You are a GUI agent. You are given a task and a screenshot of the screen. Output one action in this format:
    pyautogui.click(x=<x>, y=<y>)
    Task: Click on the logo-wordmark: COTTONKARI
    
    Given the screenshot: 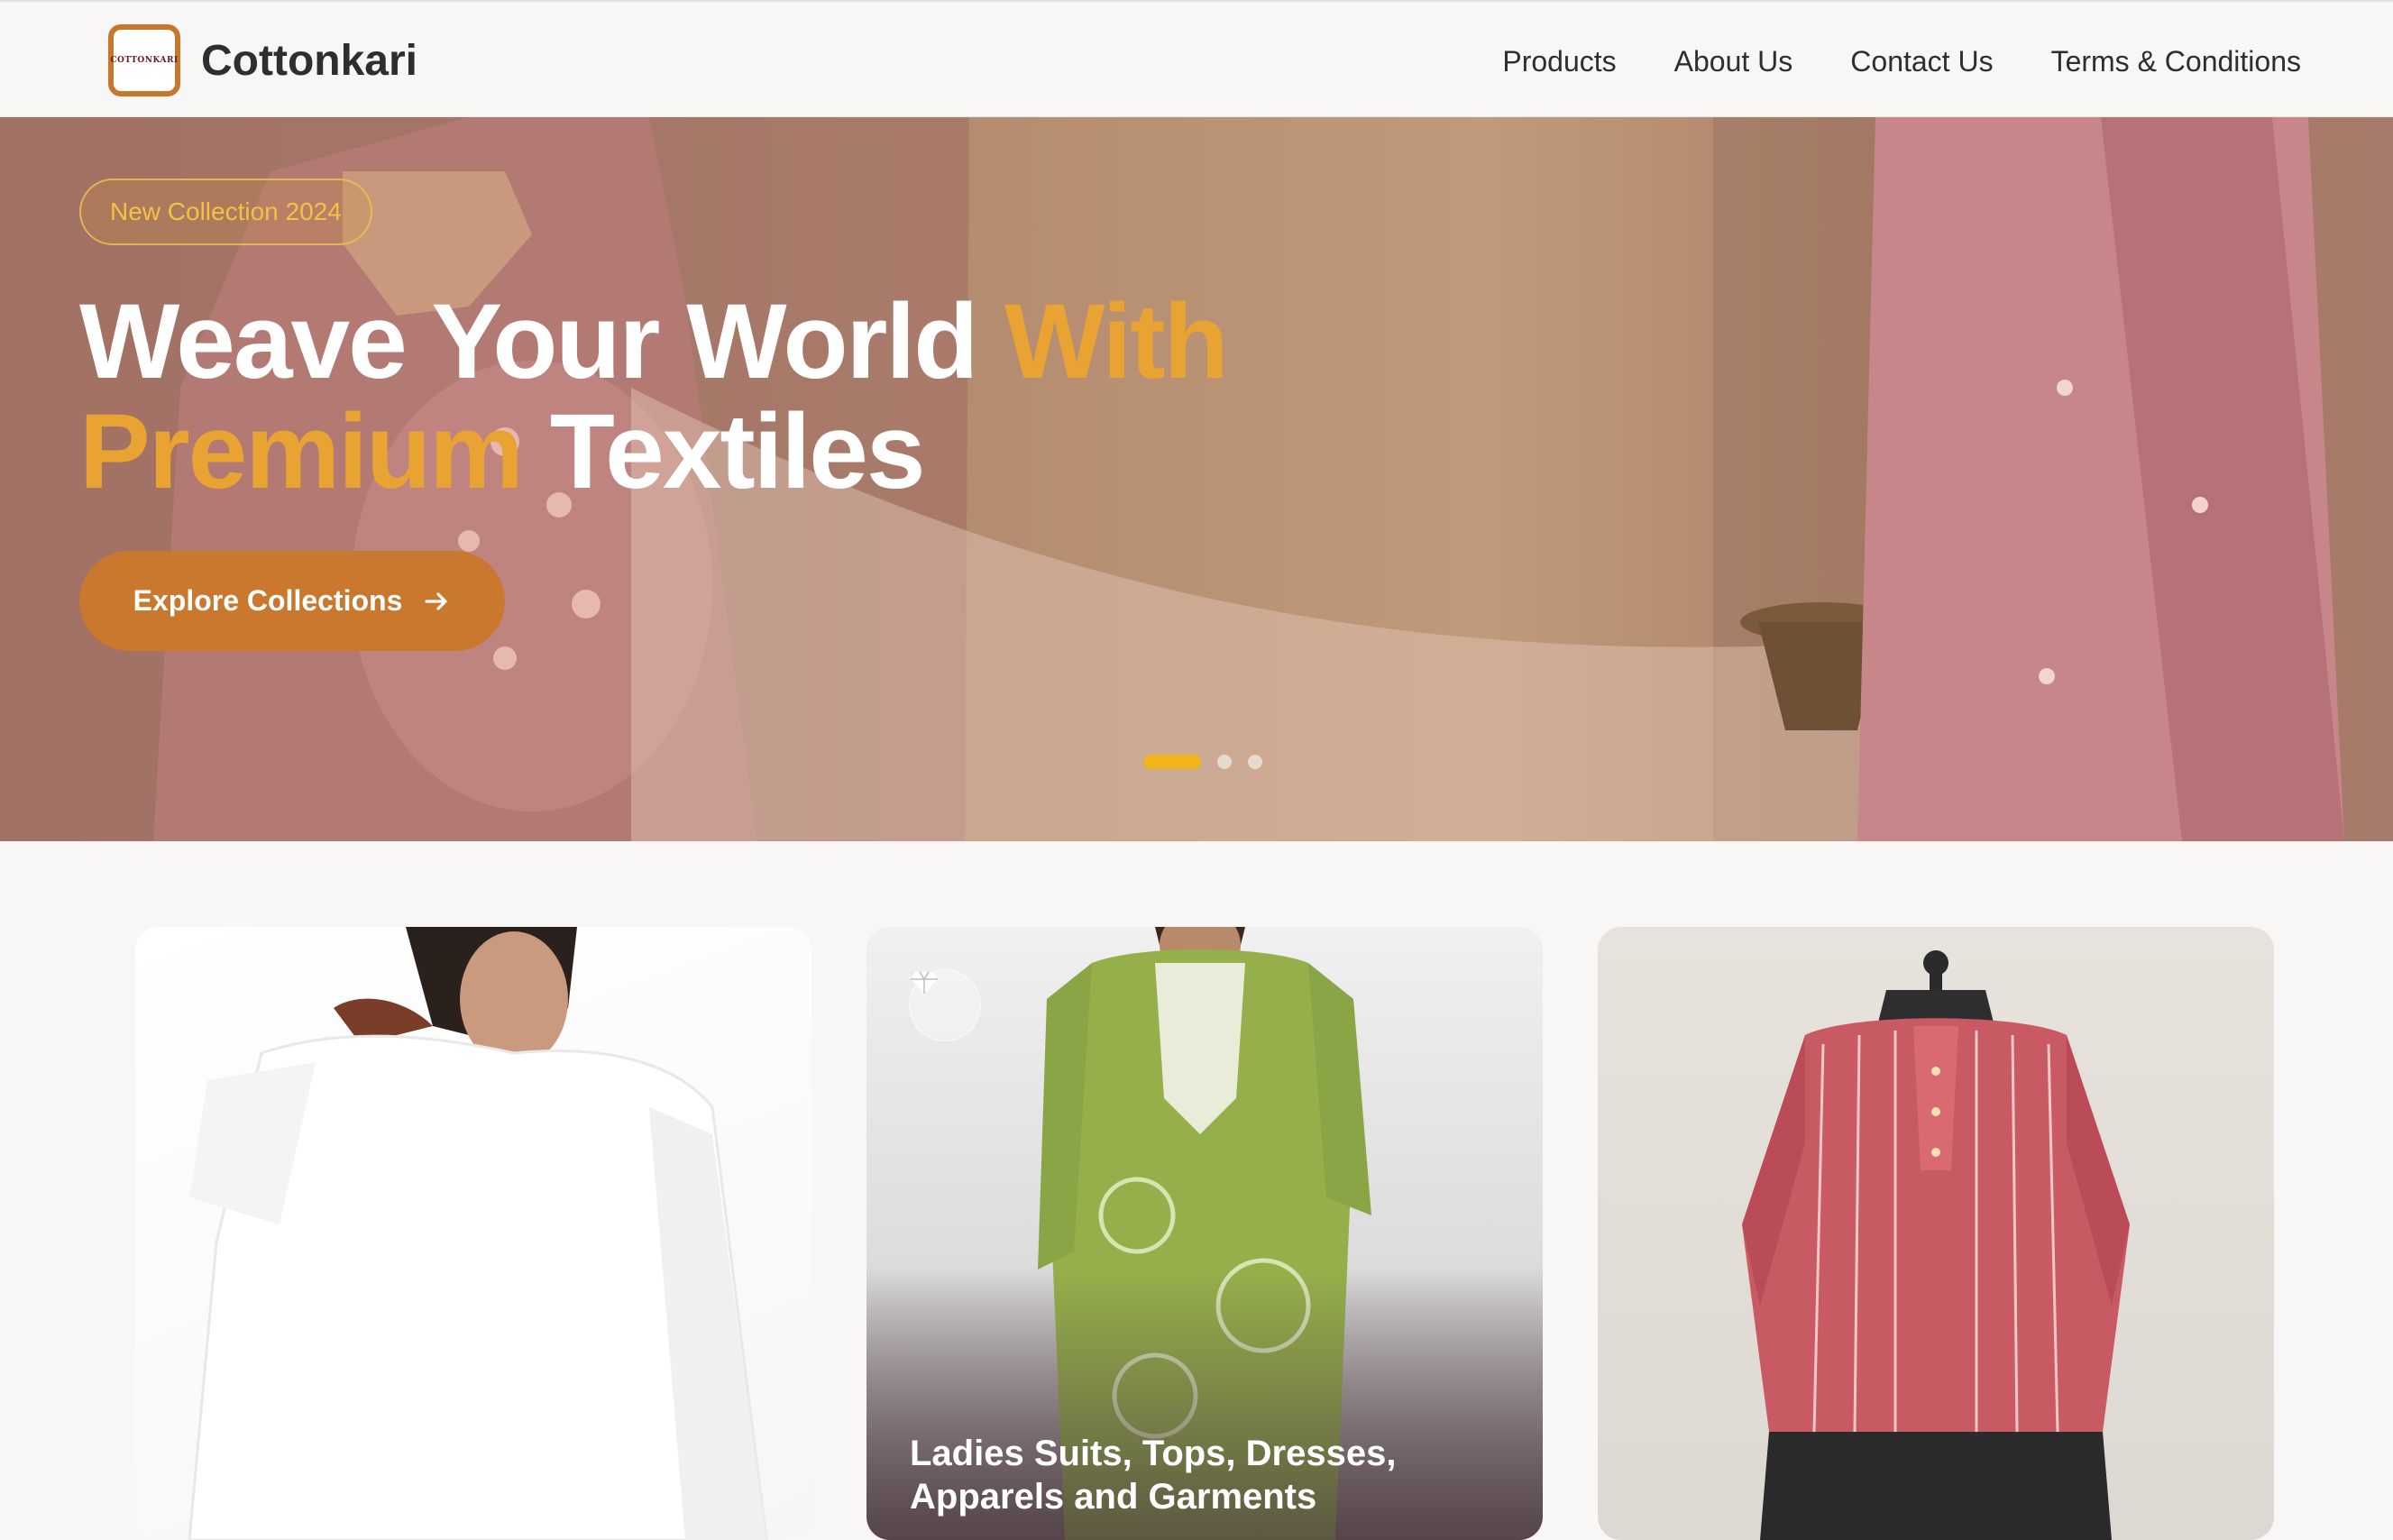 What is the action you would take?
    pyautogui.click(x=144, y=61)
    